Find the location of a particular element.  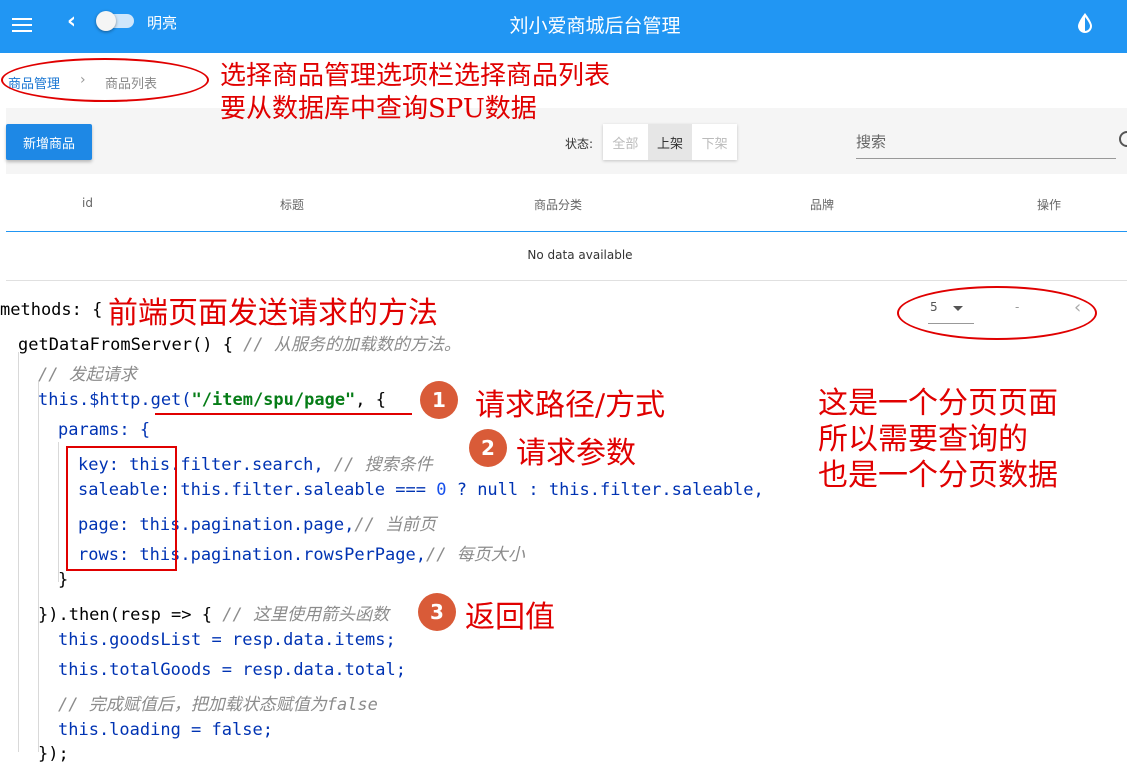

annotation-note: 要从数据库中查询SPU数据 is located at coordinates (378, 109).